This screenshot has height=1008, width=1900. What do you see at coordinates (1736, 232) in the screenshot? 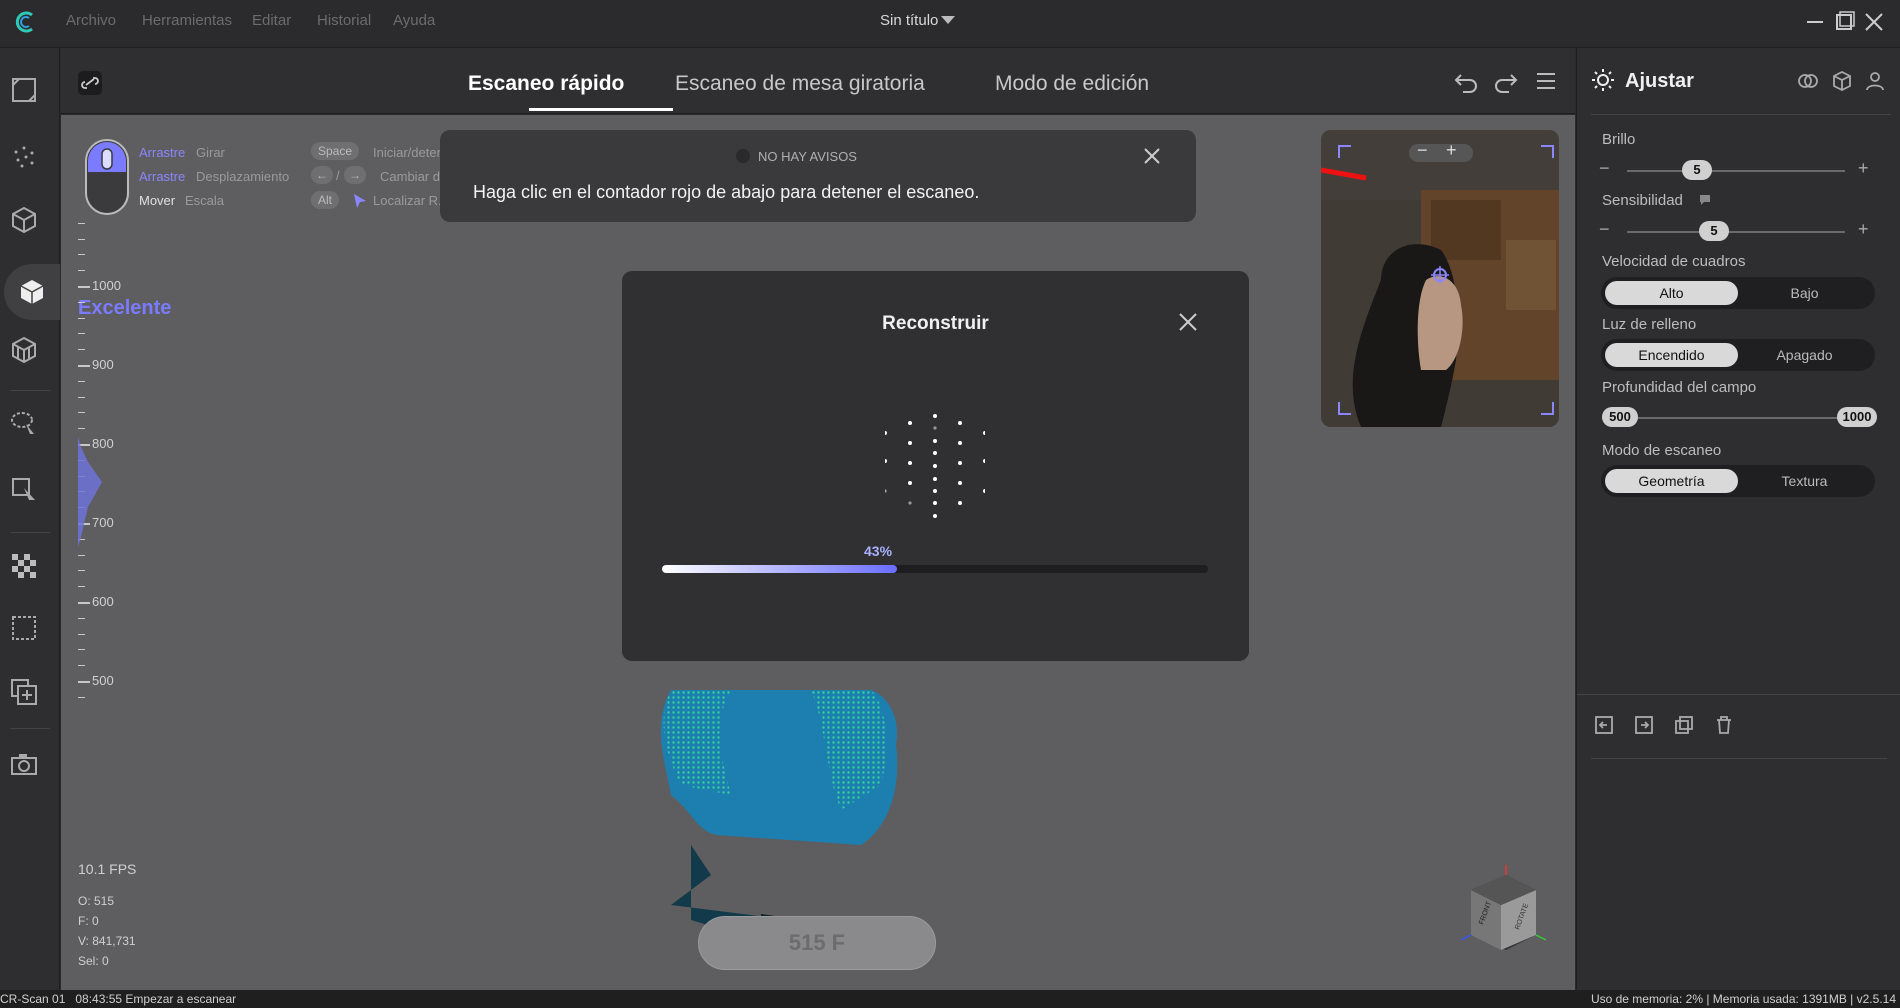
I see `sensitivity-slider` at bounding box center [1736, 232].